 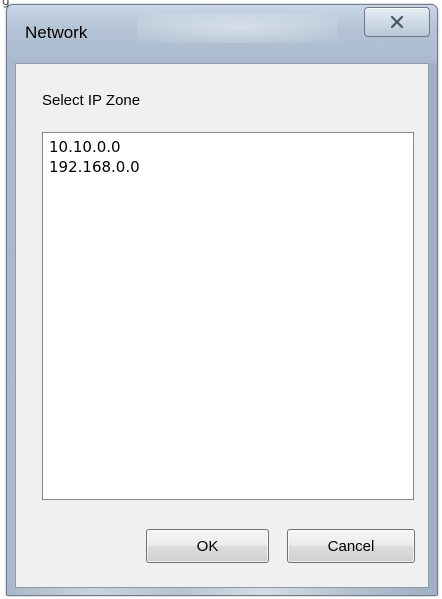 I want to click on list-item: 10.10.0.0, so click(x=228, y=147).